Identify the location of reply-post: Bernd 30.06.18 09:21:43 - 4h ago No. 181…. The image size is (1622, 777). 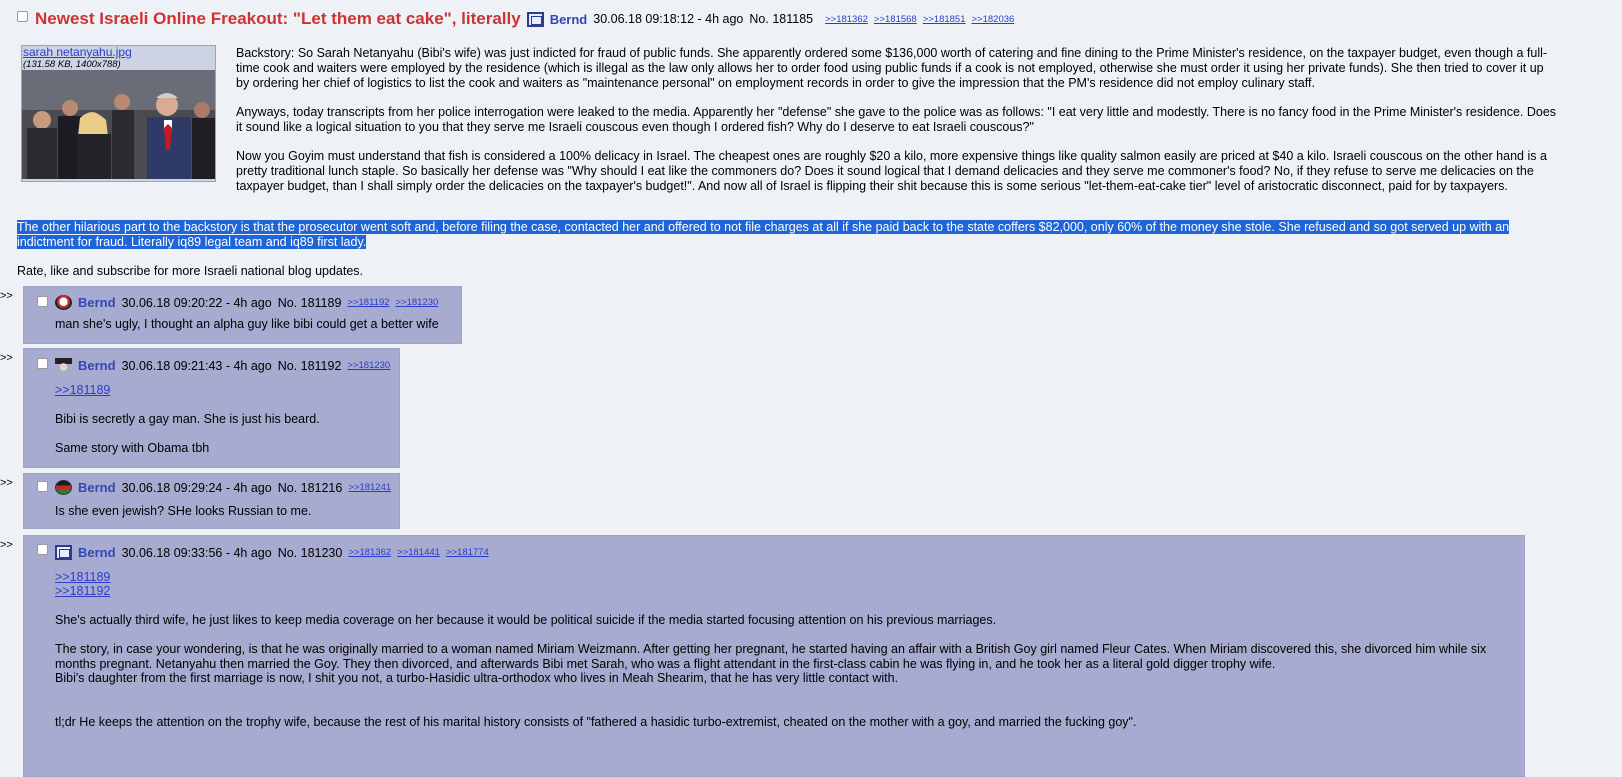
(211, 408).